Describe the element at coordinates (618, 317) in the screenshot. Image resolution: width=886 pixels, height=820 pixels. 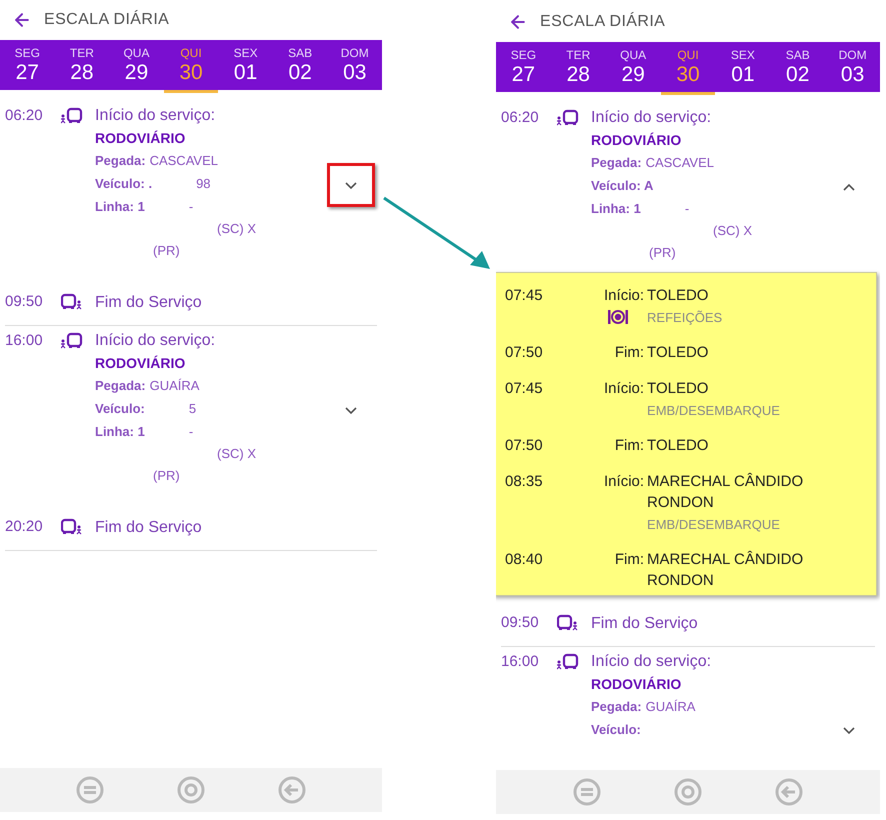
I see `plate-icon` at that location.